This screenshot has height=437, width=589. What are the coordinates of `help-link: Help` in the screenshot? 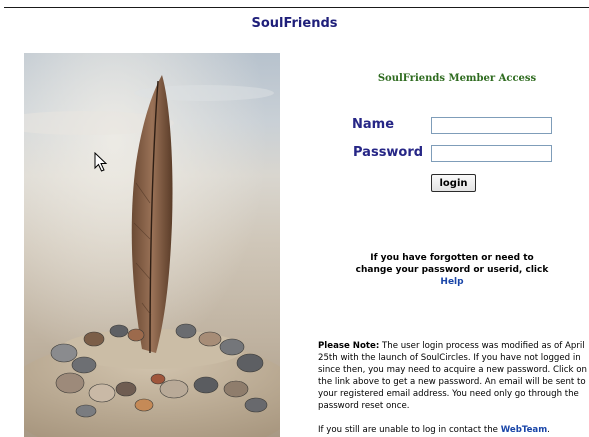 It's located at (451, 282).